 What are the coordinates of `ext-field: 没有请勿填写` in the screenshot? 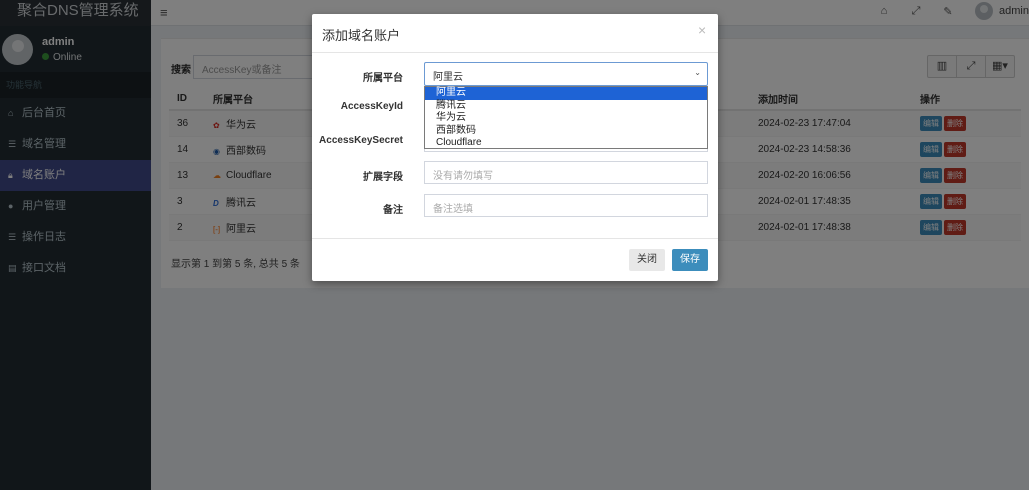 It's located at (566, 172).